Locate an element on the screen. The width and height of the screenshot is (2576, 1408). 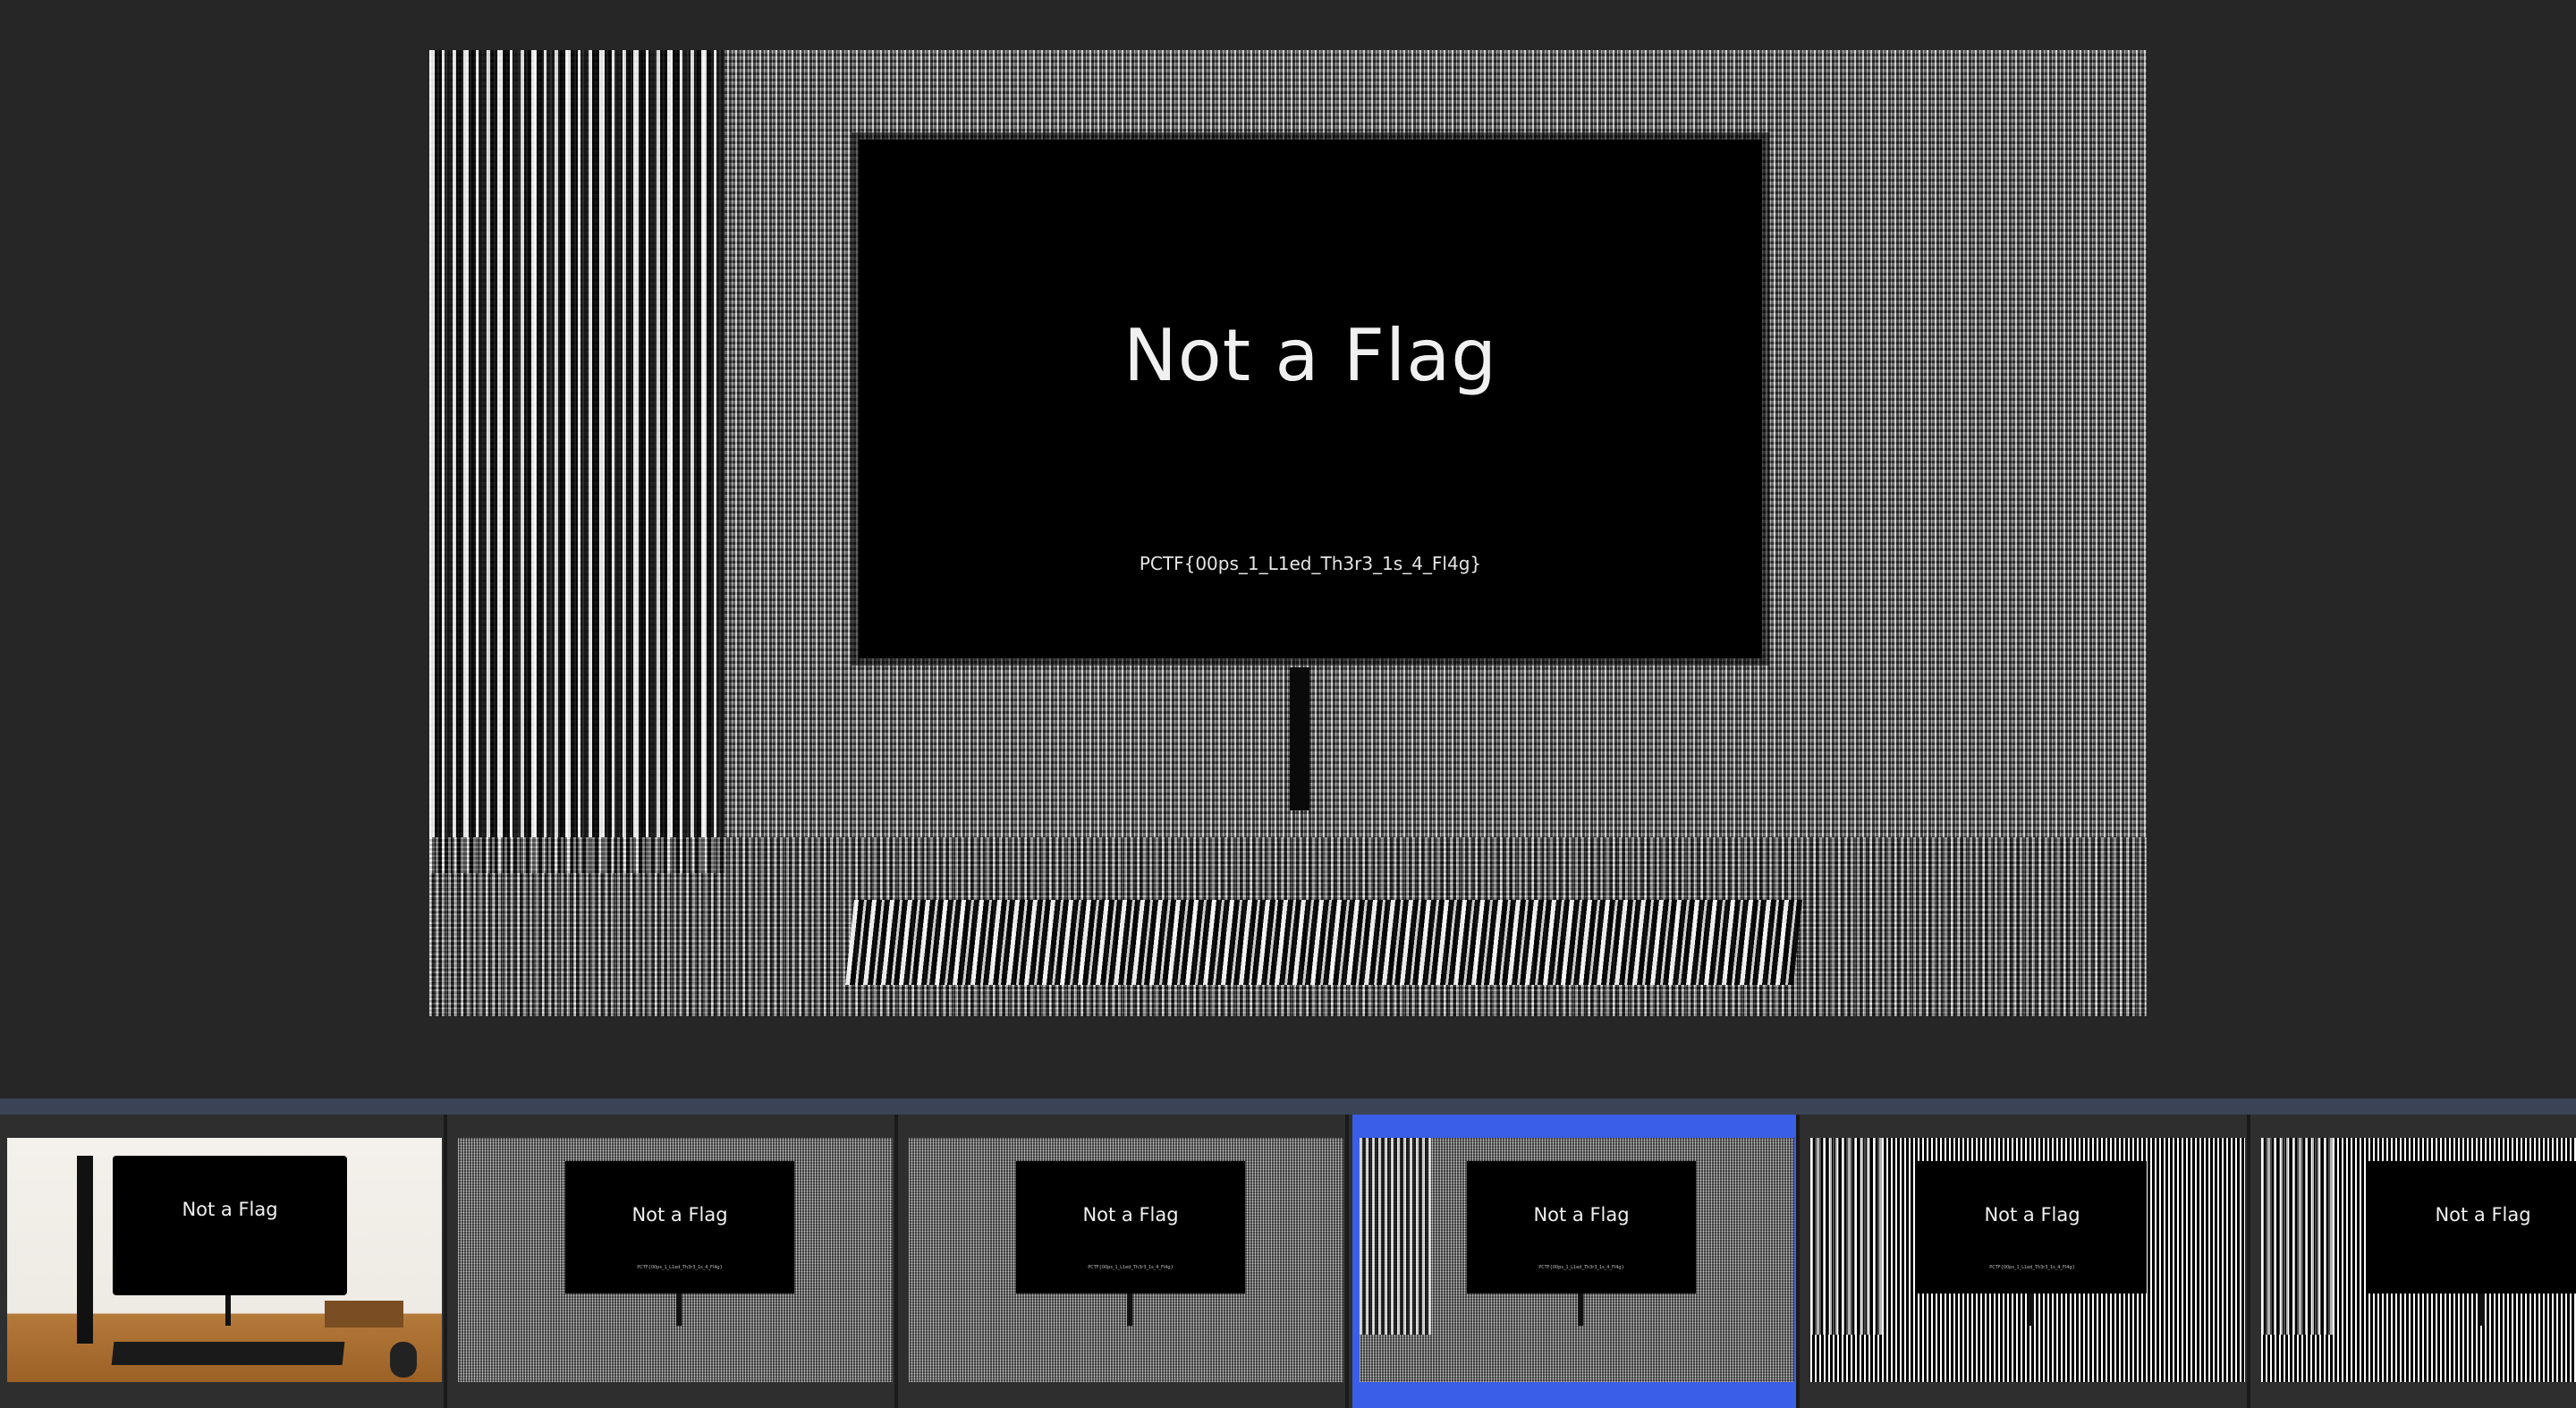
screen-title: Not a Flag is located at coordinates (1310, 355).